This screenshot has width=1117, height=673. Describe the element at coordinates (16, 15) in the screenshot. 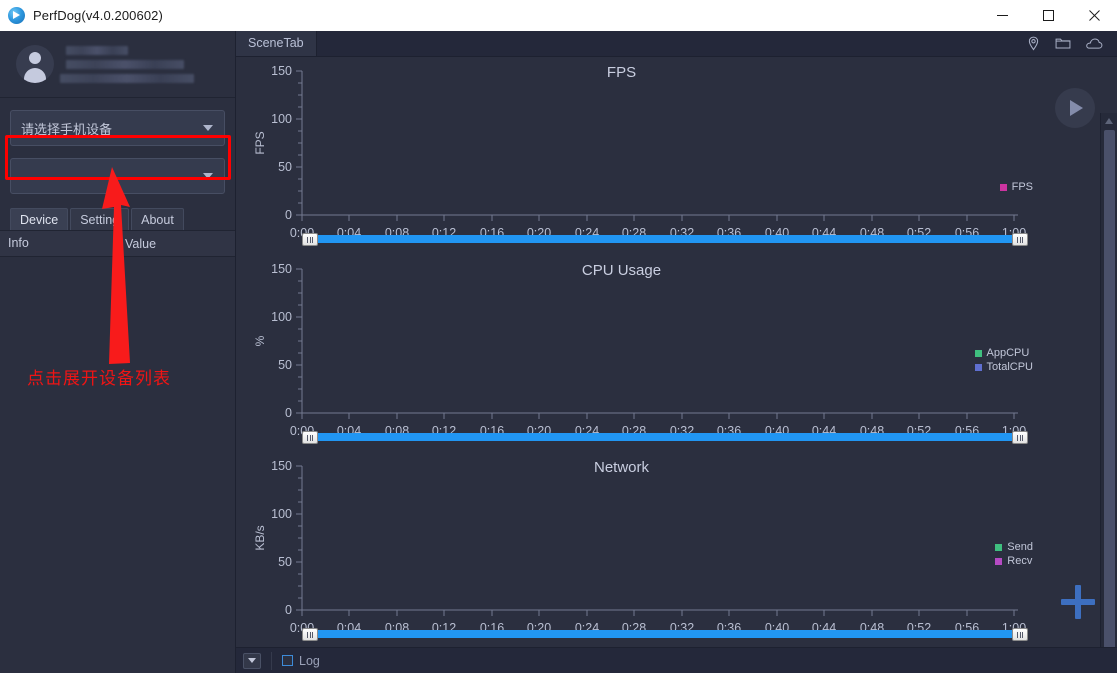

I see `perfdog-logo-icon` at that location.